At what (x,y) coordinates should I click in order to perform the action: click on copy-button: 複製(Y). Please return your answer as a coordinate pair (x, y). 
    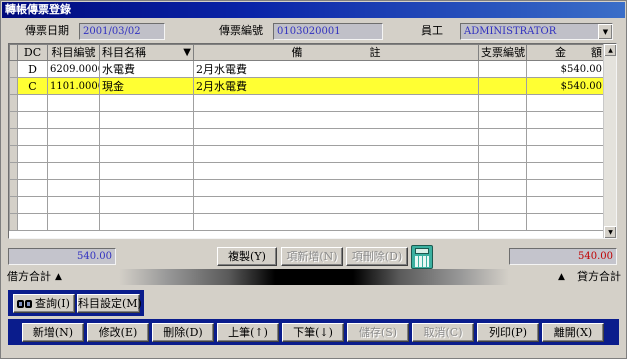
    Looking at the image, I should click on (247, 256).